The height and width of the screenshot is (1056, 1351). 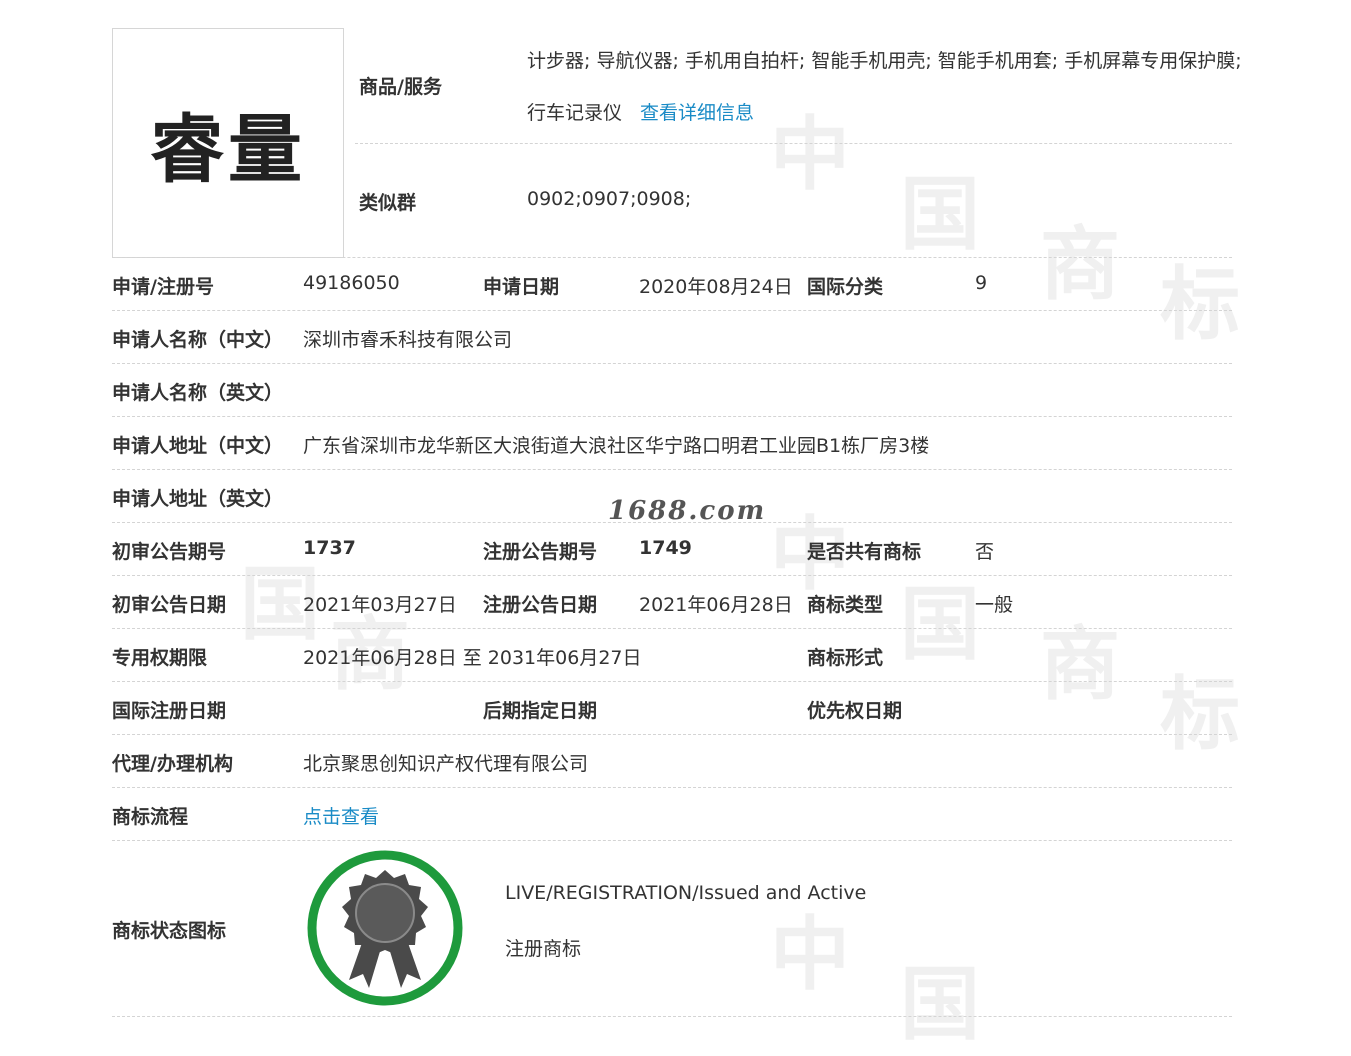 I want to click on status-cn: 注册商标, so click(x=543, y=949).